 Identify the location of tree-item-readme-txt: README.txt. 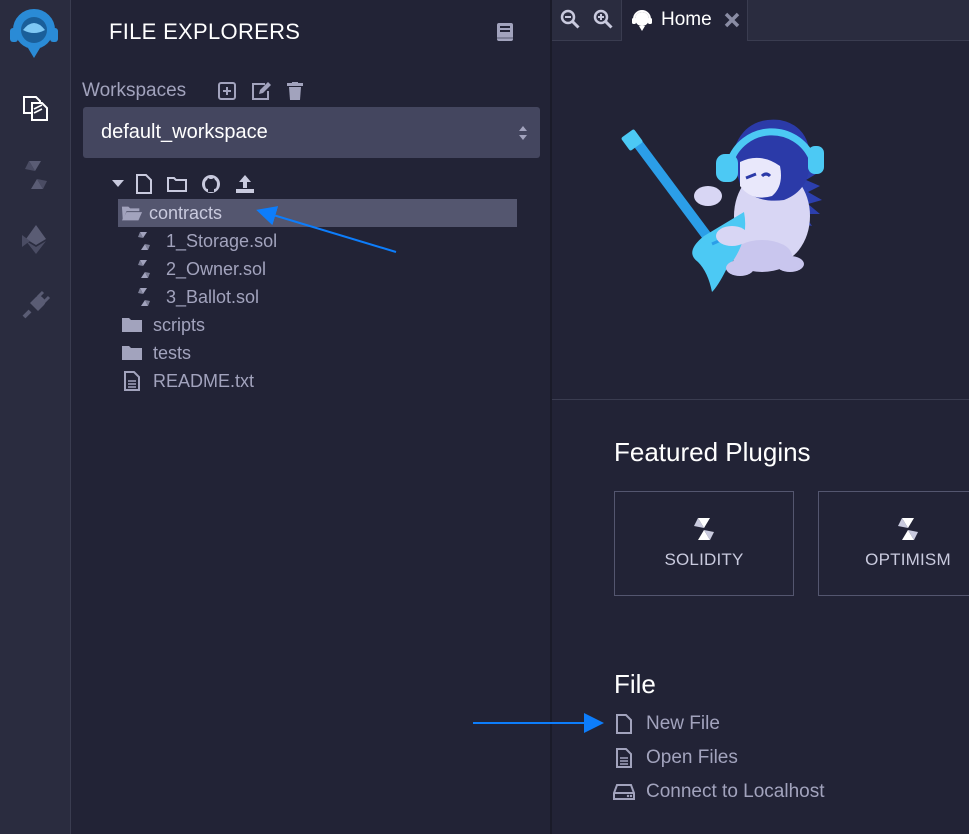
(187, 381).